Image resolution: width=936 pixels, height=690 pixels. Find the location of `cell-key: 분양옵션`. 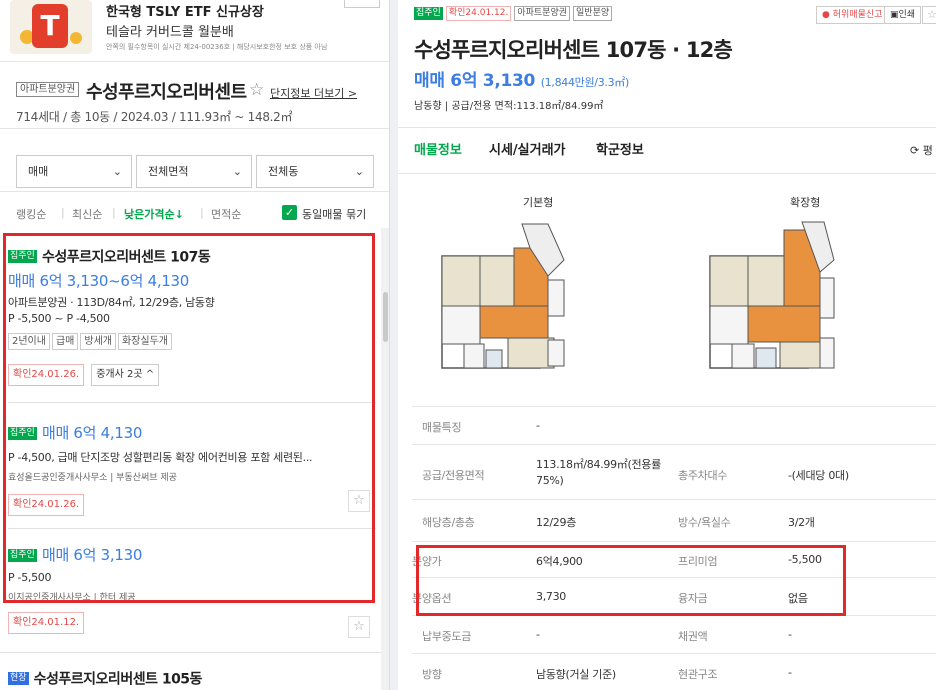

cell-key: 분양옵션 is located at coordinates (432, 598).